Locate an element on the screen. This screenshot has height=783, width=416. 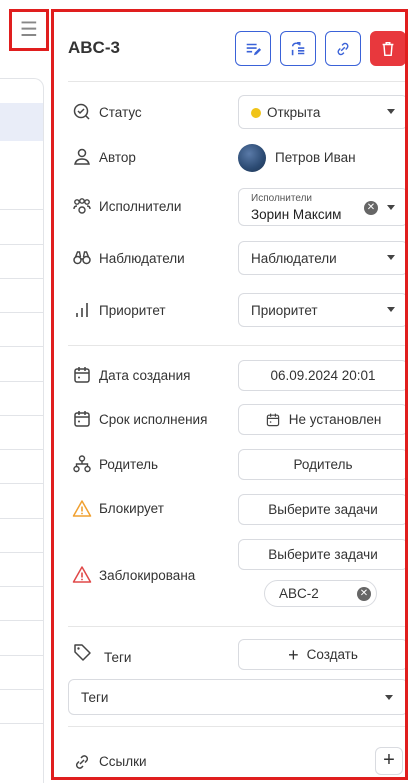
assignees-label: Исполнители is located at coordinates (140, 206).